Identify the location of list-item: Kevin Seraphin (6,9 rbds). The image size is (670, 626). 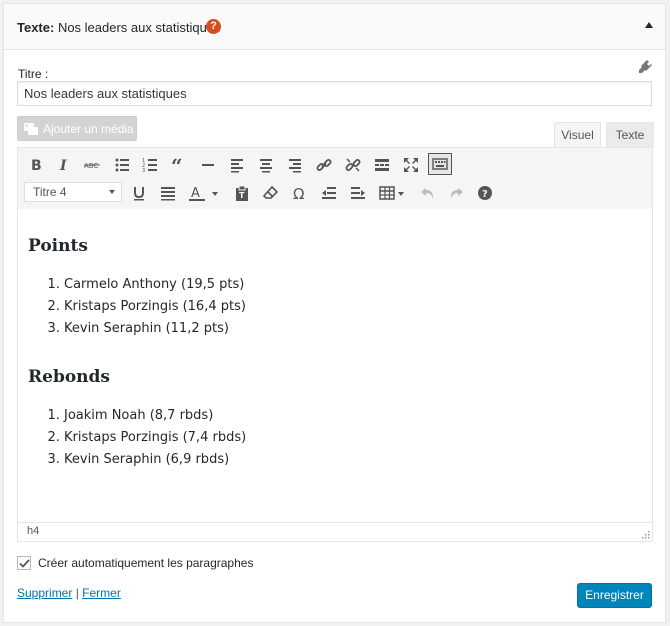
(353, 460).